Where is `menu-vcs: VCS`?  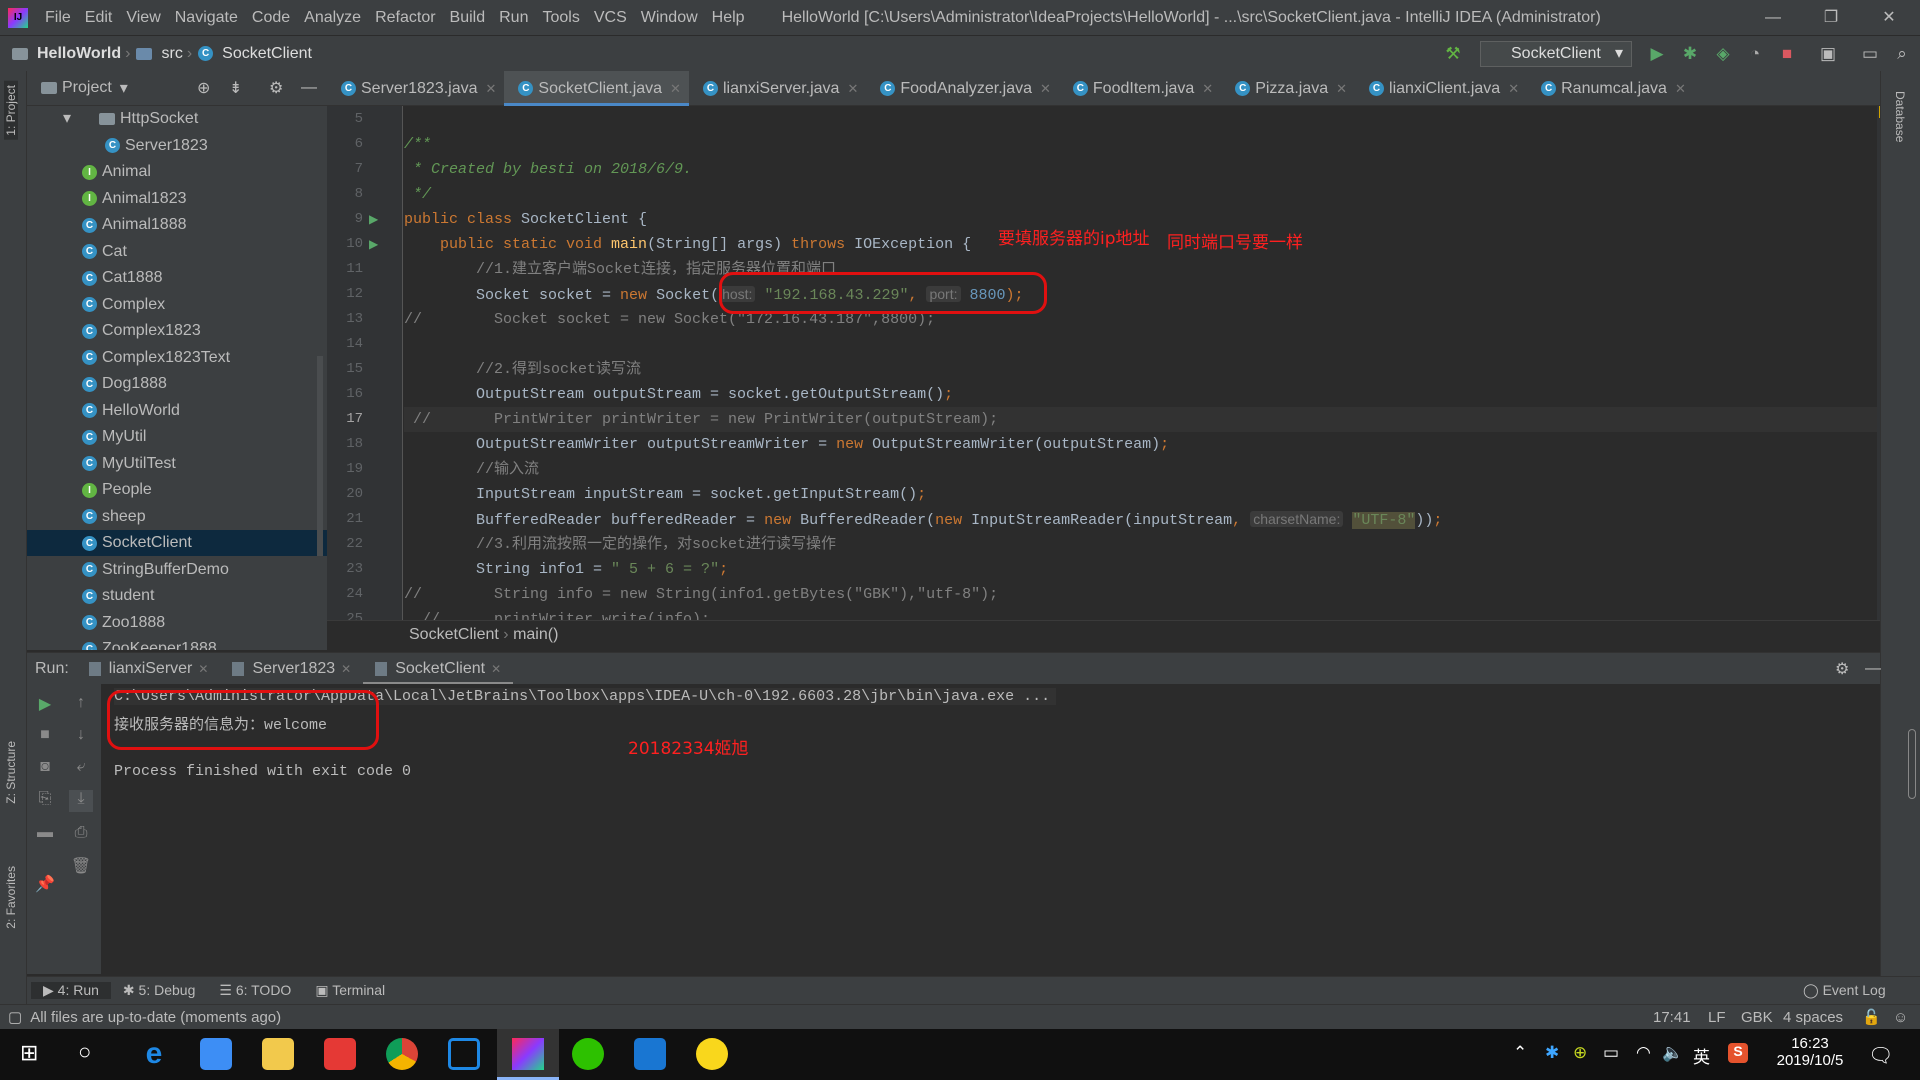
menu-vcs: VCS is located at coordinates (610, 18).